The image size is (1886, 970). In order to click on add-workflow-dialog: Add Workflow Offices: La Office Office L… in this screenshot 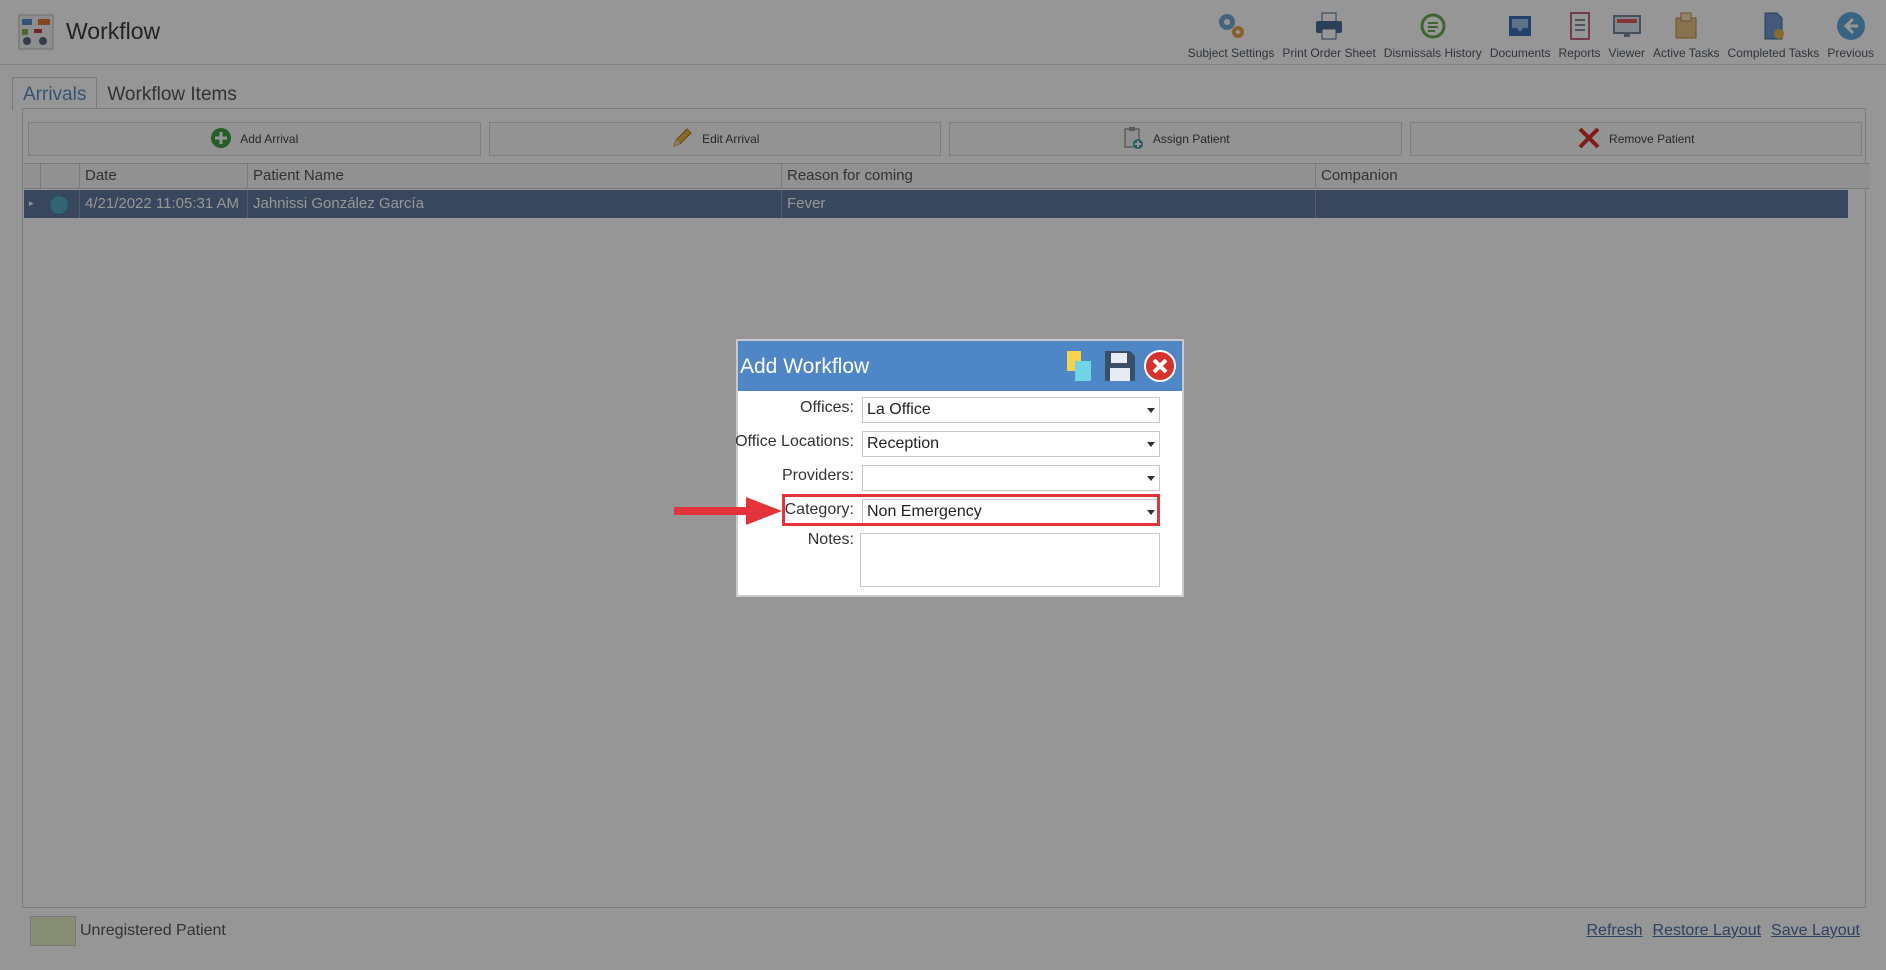, I will do `click(959, 468)`.